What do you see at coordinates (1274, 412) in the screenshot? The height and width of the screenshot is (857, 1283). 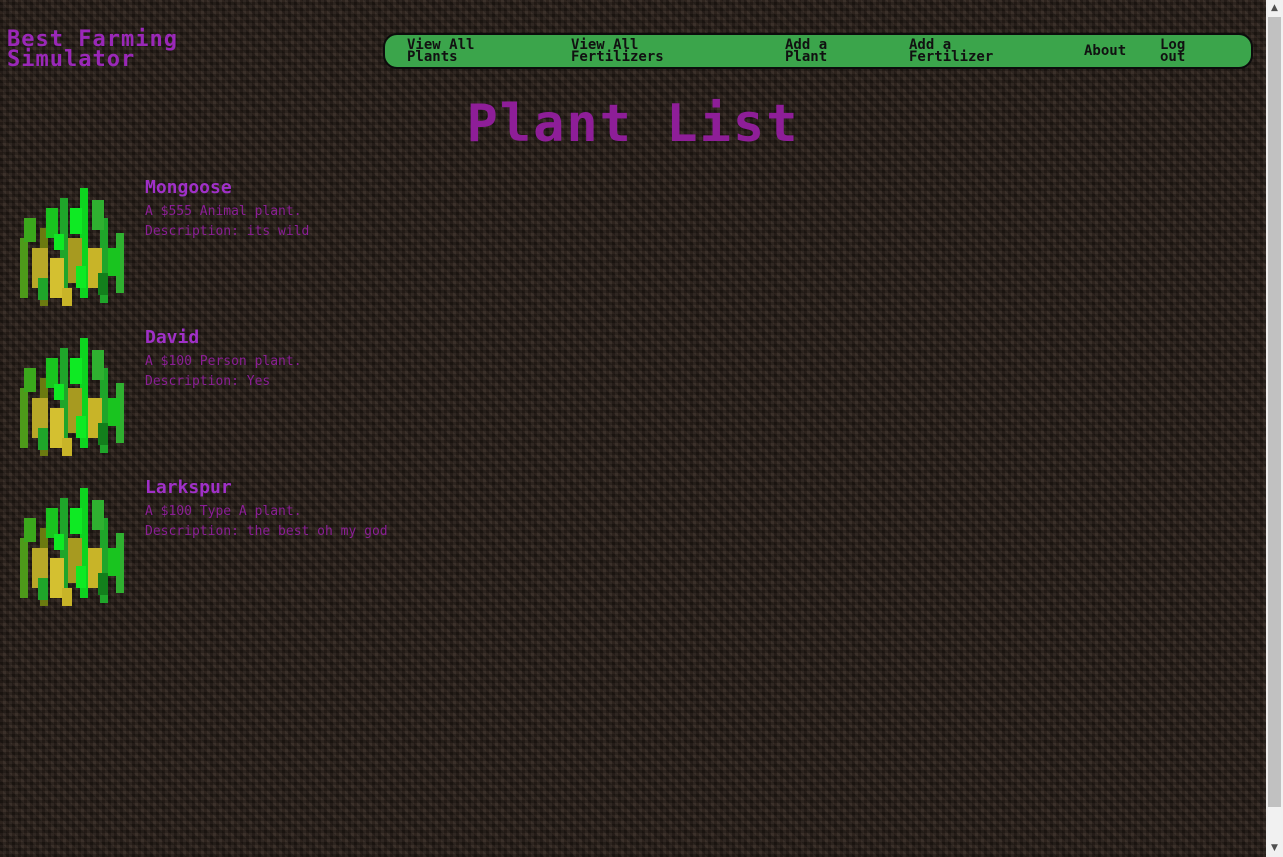 I see `scrollbar-thumb` at bounding box center [1274, 412].